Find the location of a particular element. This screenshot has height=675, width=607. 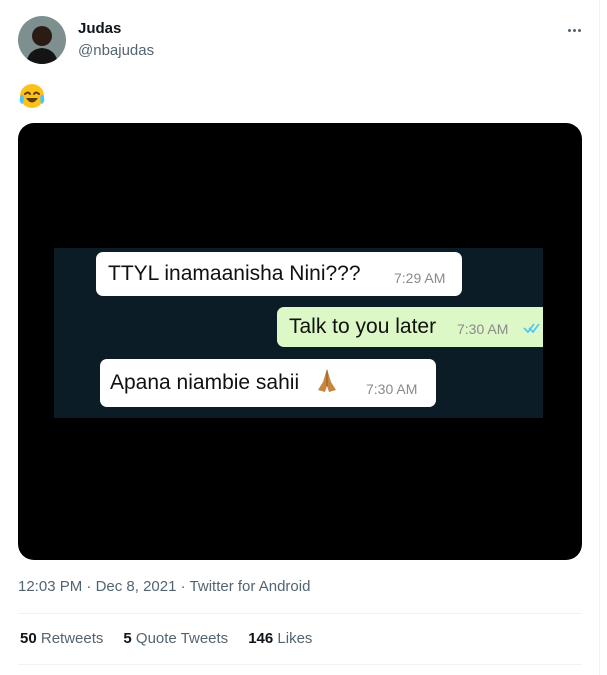

tweet-time: 12:03 PM is located at coordinates (50, 586).